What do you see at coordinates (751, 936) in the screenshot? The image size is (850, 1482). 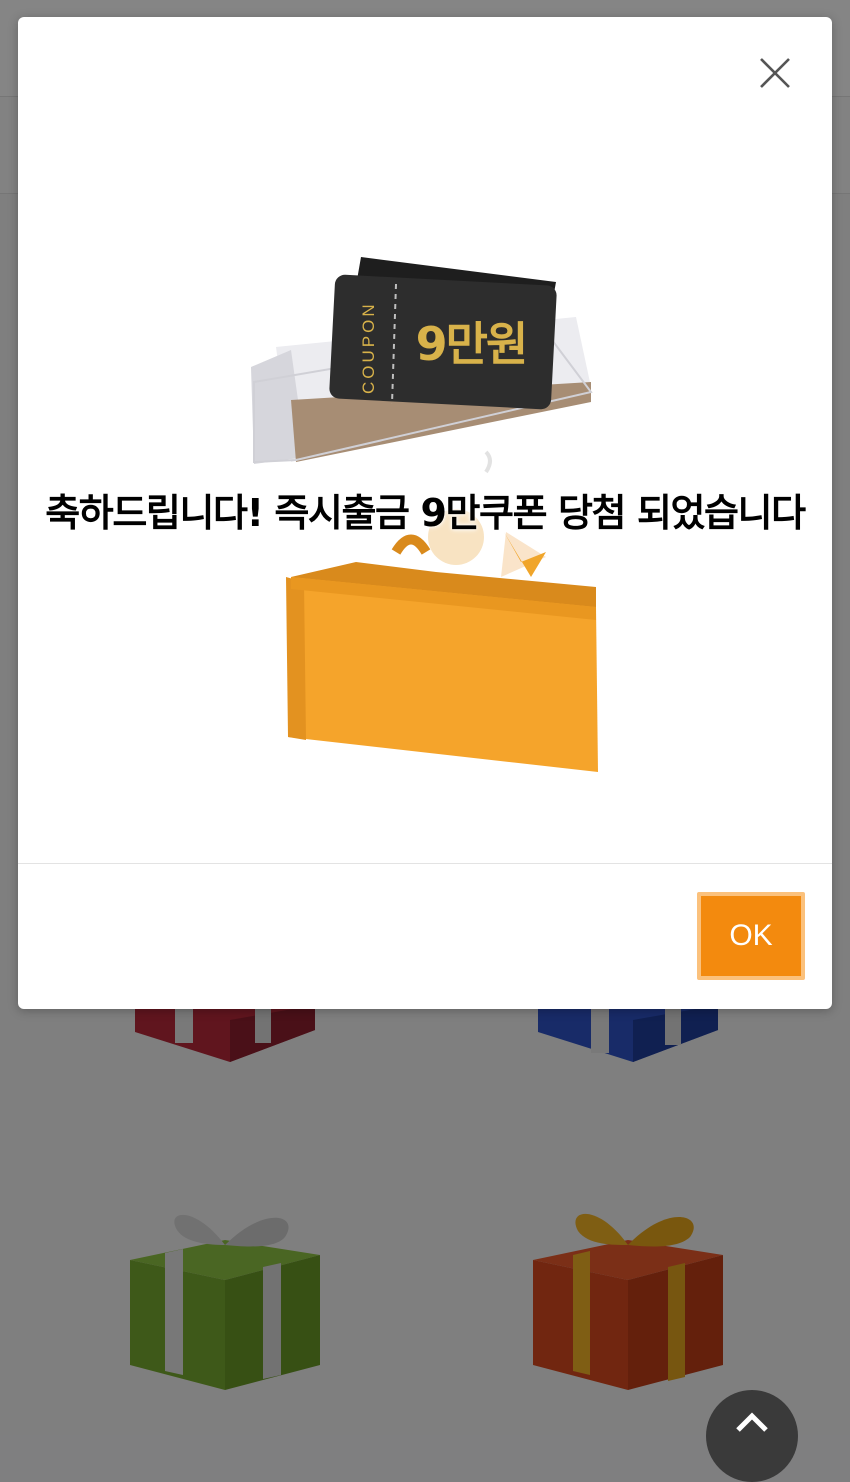 I see `ok-button: OK` at bounding box center [751, 936].